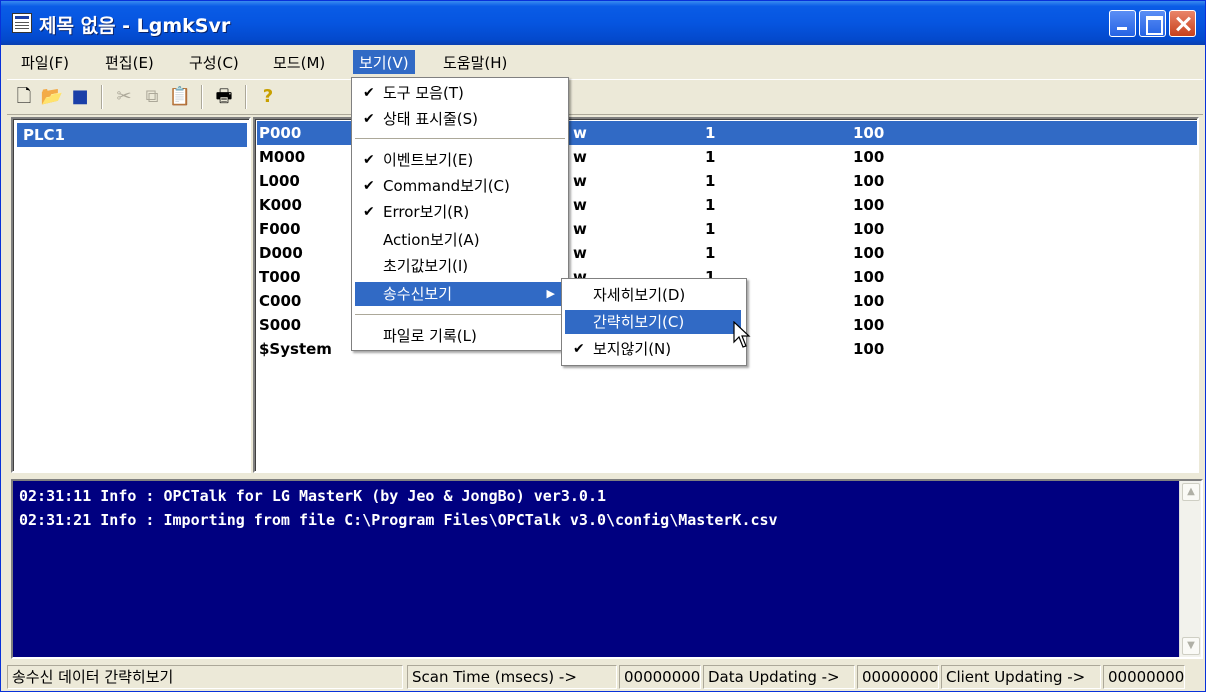  Describe the element at coordinates (22, 23) in the screenshot. I see `app-icon` at that location.